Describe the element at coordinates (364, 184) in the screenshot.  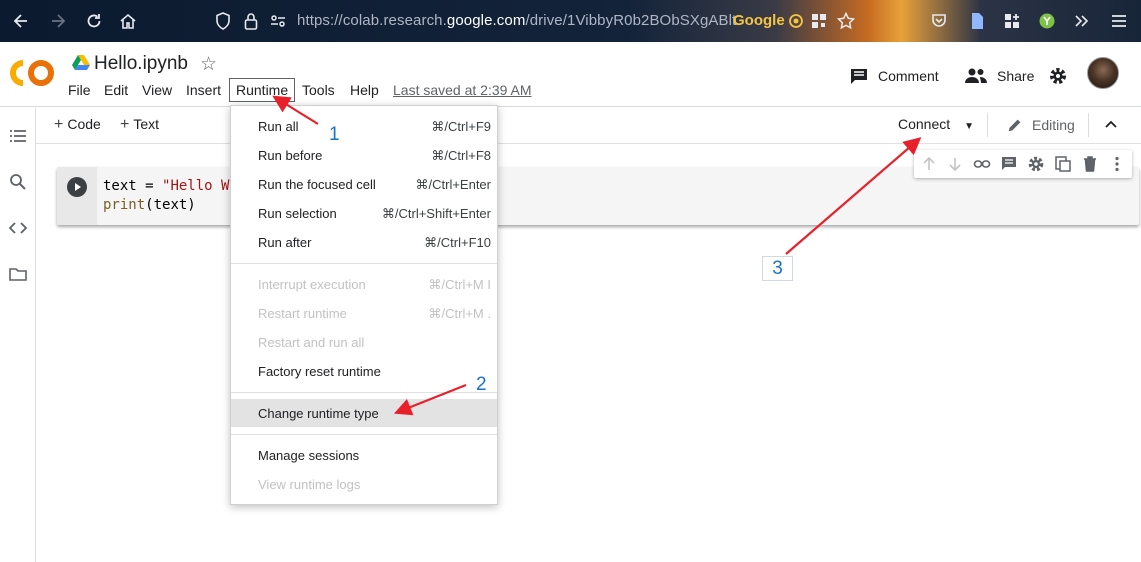
I see `menu-item-run-focused-cell: Run the focused cell ⌘/Ctrl+Enter` at that location.